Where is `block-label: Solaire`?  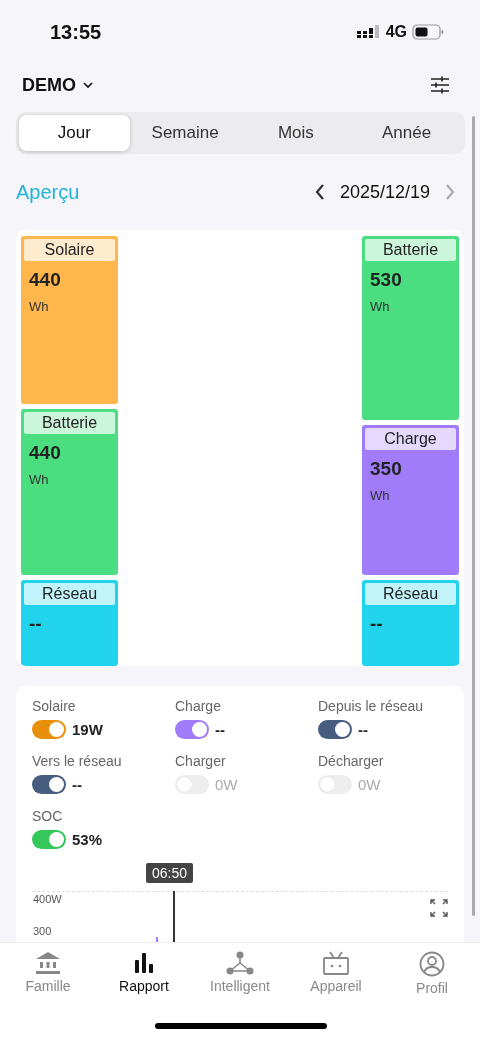 block-label: Solaire is located at coordinates (69, 250).